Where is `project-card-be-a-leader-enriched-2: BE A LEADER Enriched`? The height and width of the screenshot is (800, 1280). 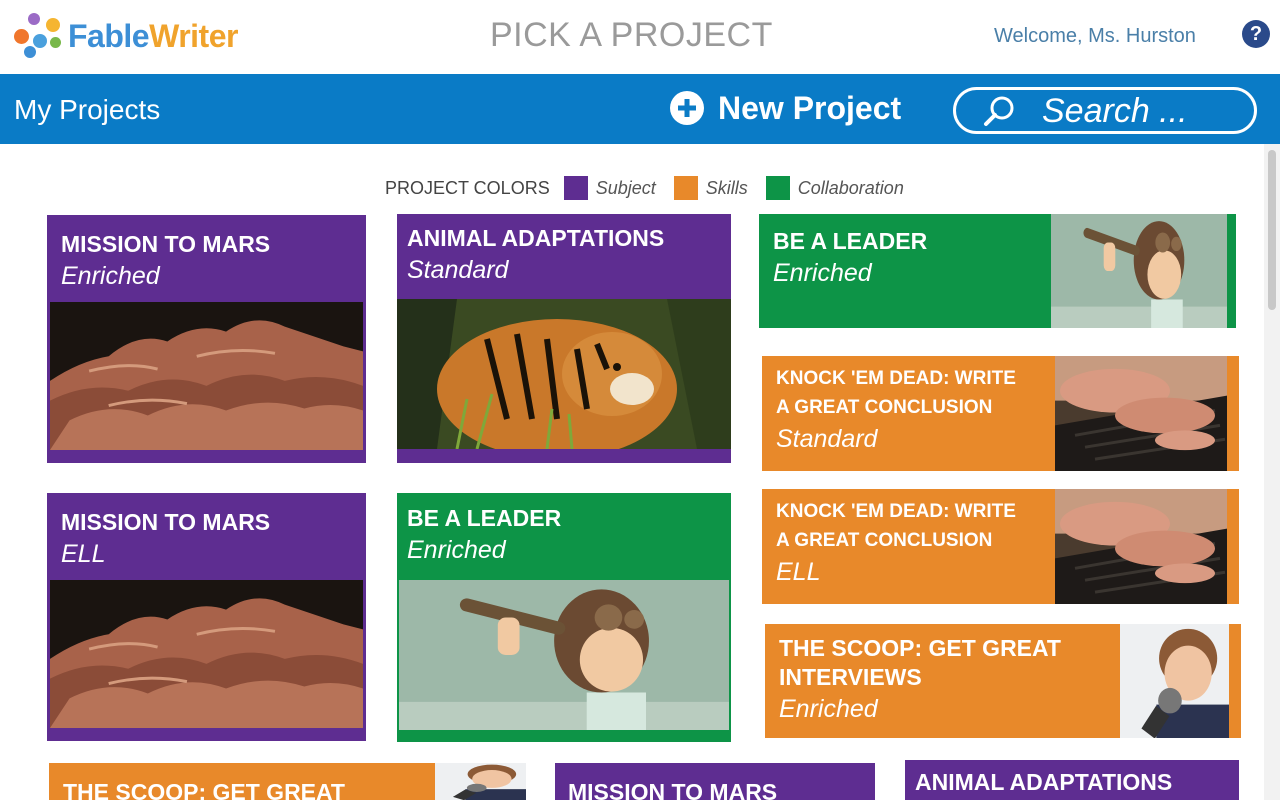 project-card-be-a-leader-enriched-2: BE A LEADER Enriched is located at coordinates (564, 617).